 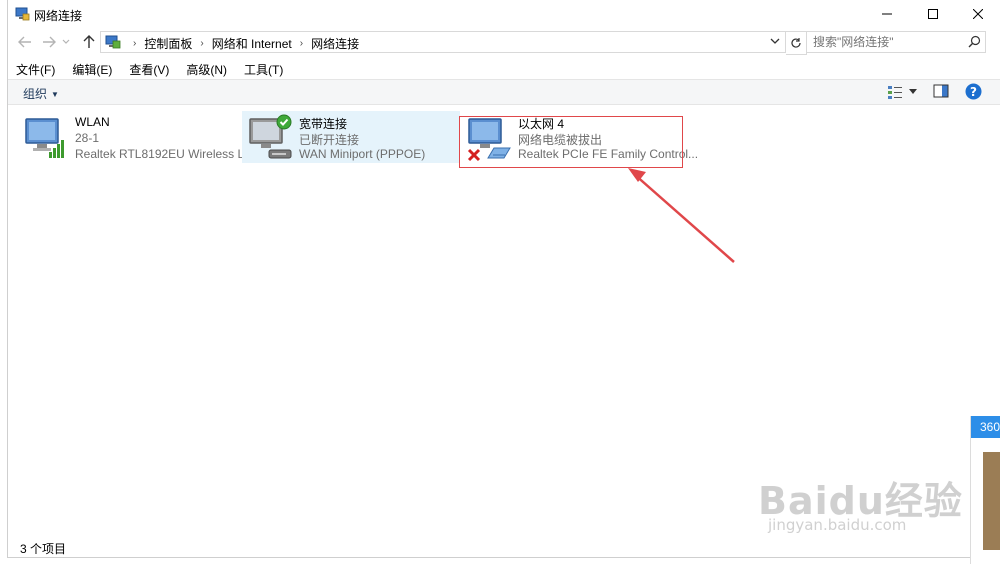 I want to click on search-input, so click(x=888, y=42).